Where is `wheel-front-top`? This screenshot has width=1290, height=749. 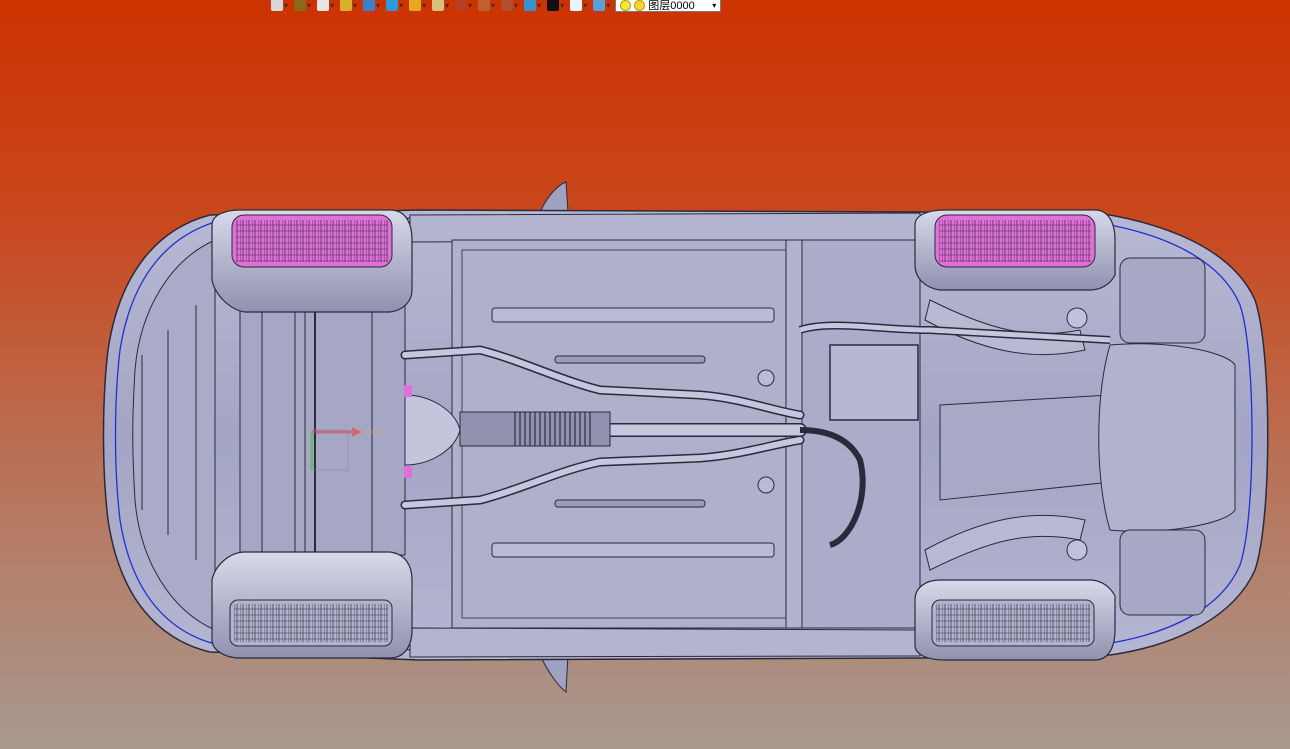 wheel-front-top is located at coordinates (1015, 250).